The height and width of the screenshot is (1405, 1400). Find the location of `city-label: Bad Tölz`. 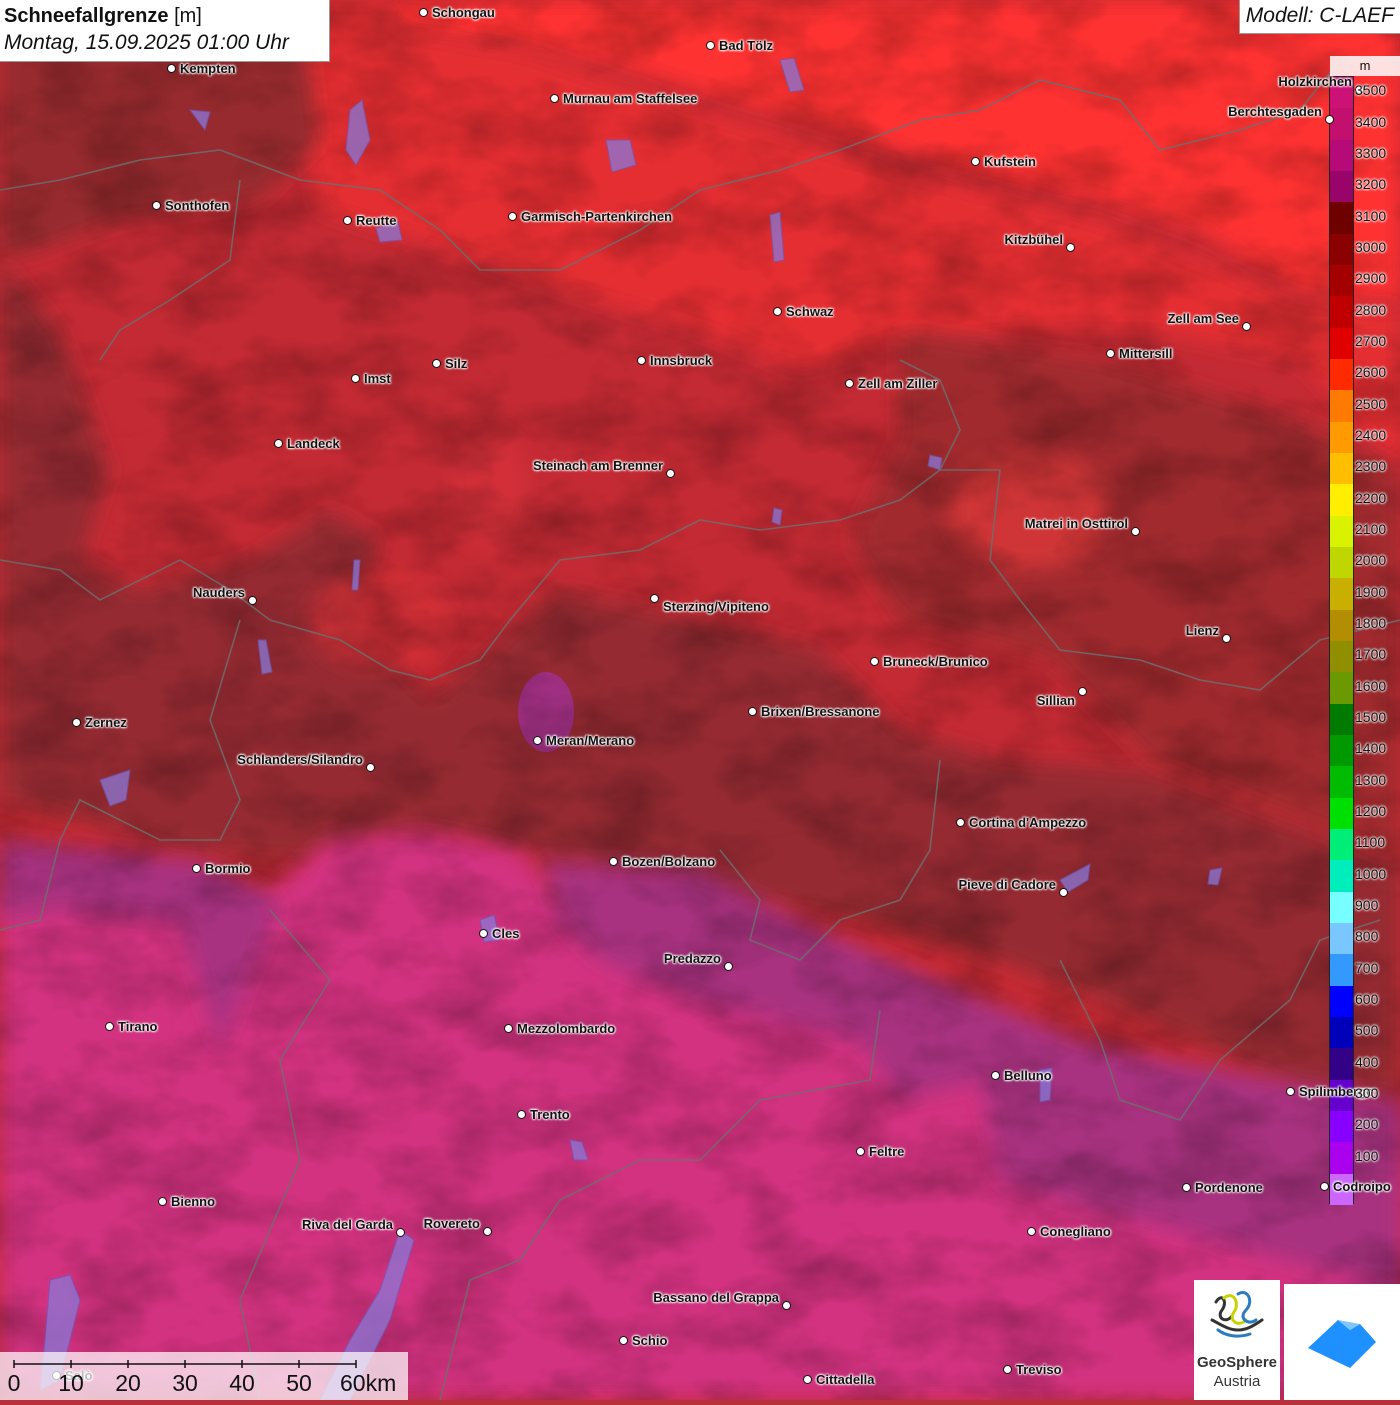

city-label: Bad Tölz is located at coordinates (746, 45).